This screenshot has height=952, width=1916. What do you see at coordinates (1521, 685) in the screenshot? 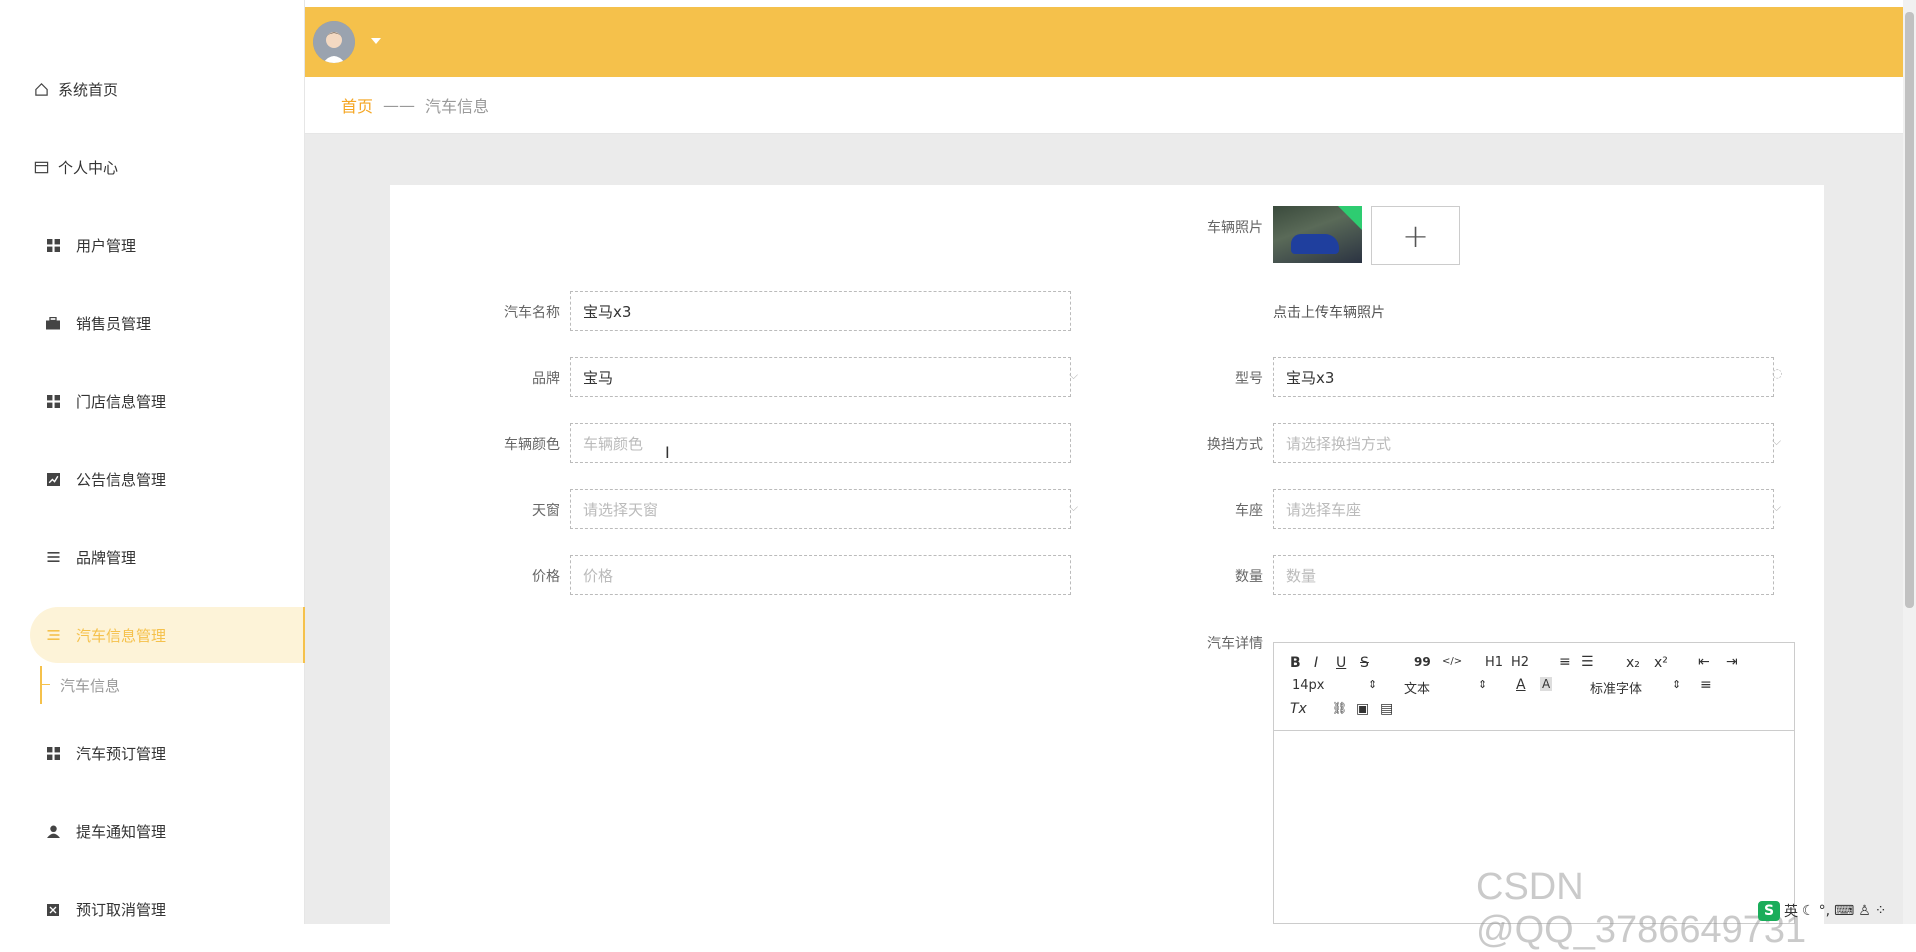
I see `font-color-button: A` at bounding box center [1521, 685].